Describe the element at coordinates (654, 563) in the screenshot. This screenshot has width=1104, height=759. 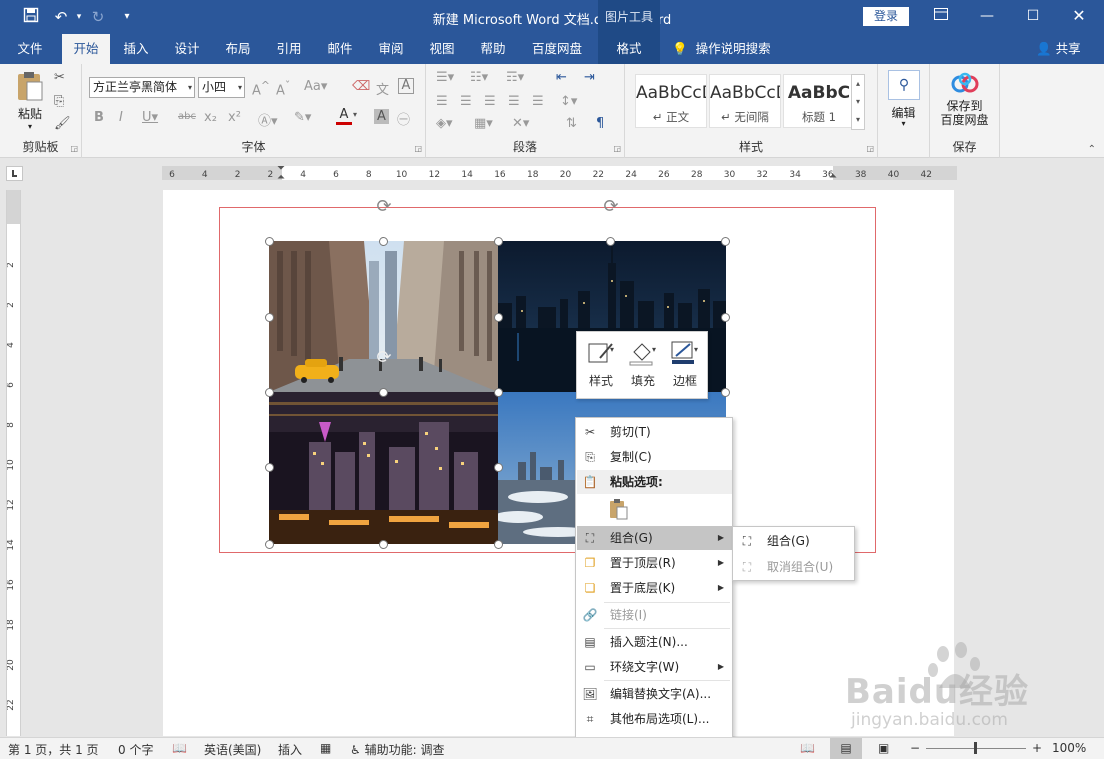
I see `menu-item-bring-to-front: ❐ 置于顶层(R) ▶` at that location.